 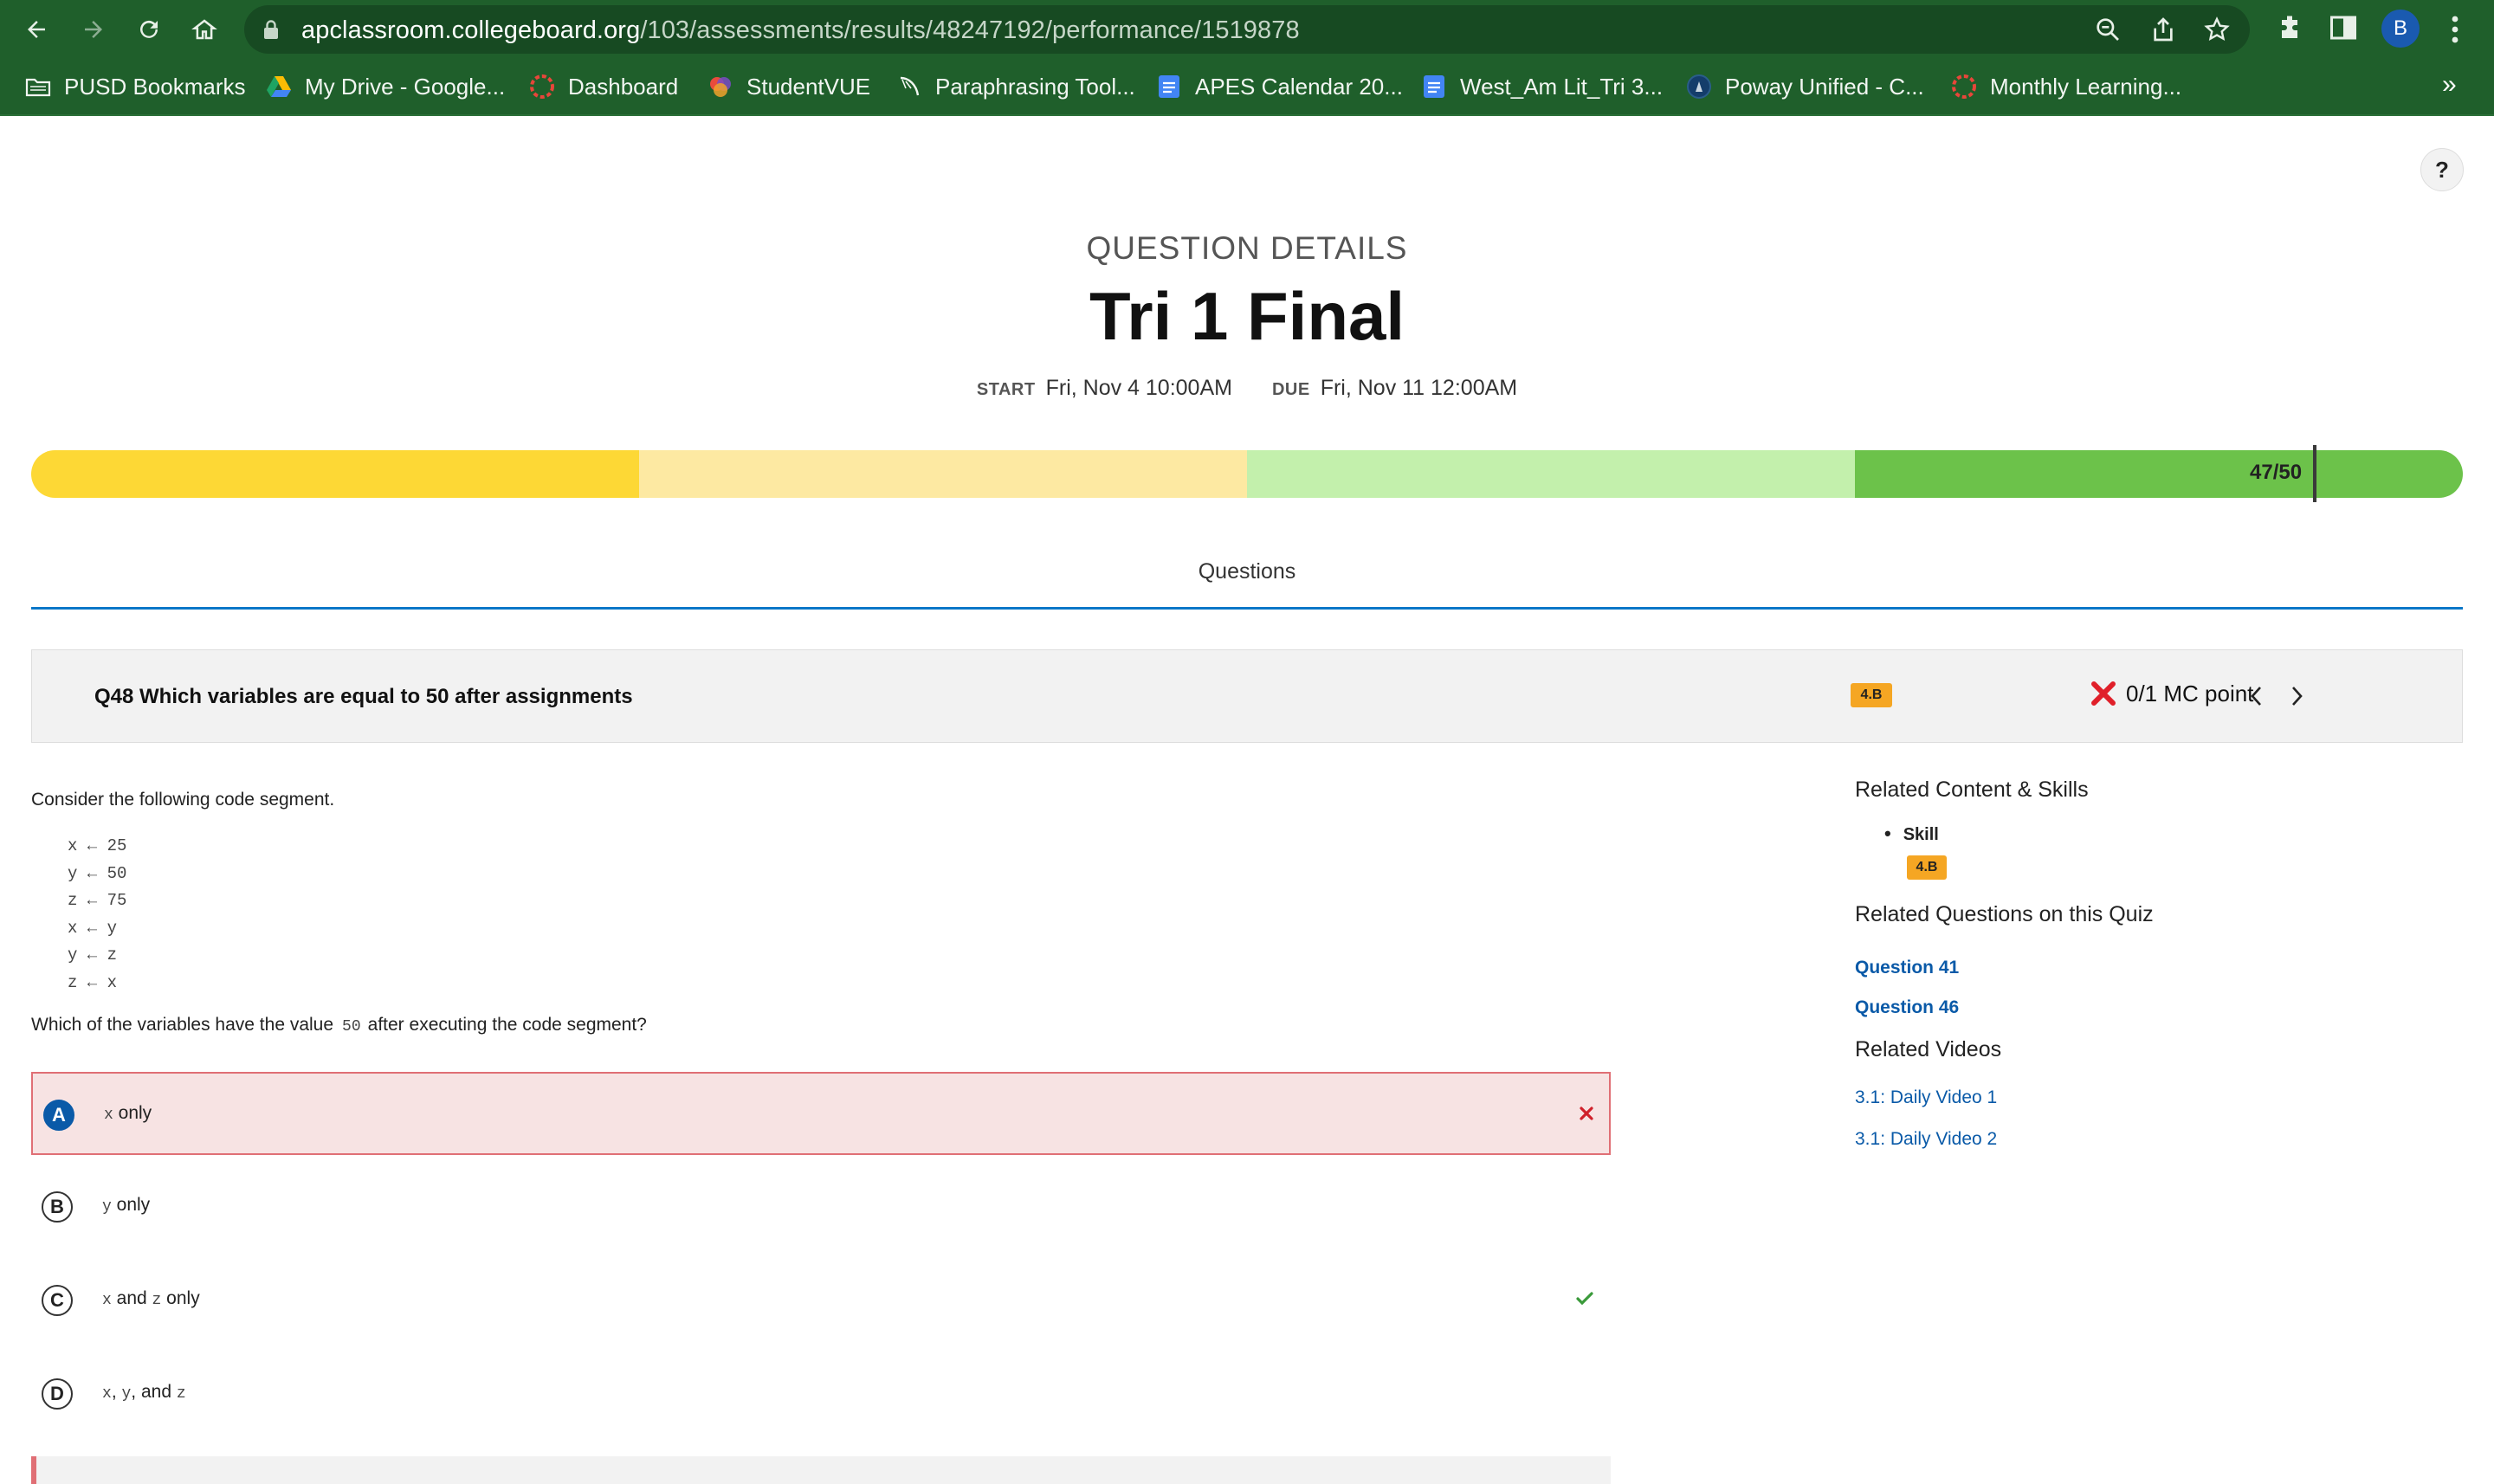 I want to click on option-letter: C, so click(x=57, y=1300).